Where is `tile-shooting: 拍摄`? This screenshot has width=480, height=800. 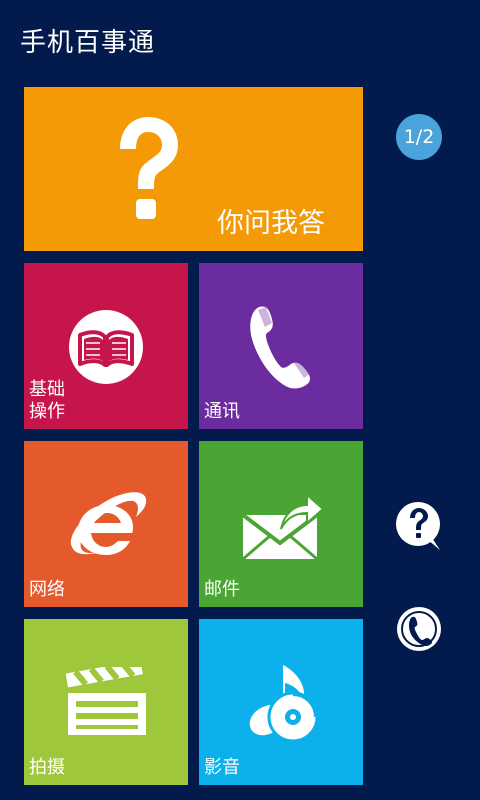 tile-shooting: 拍摄 is located at coordinates (106, 702).